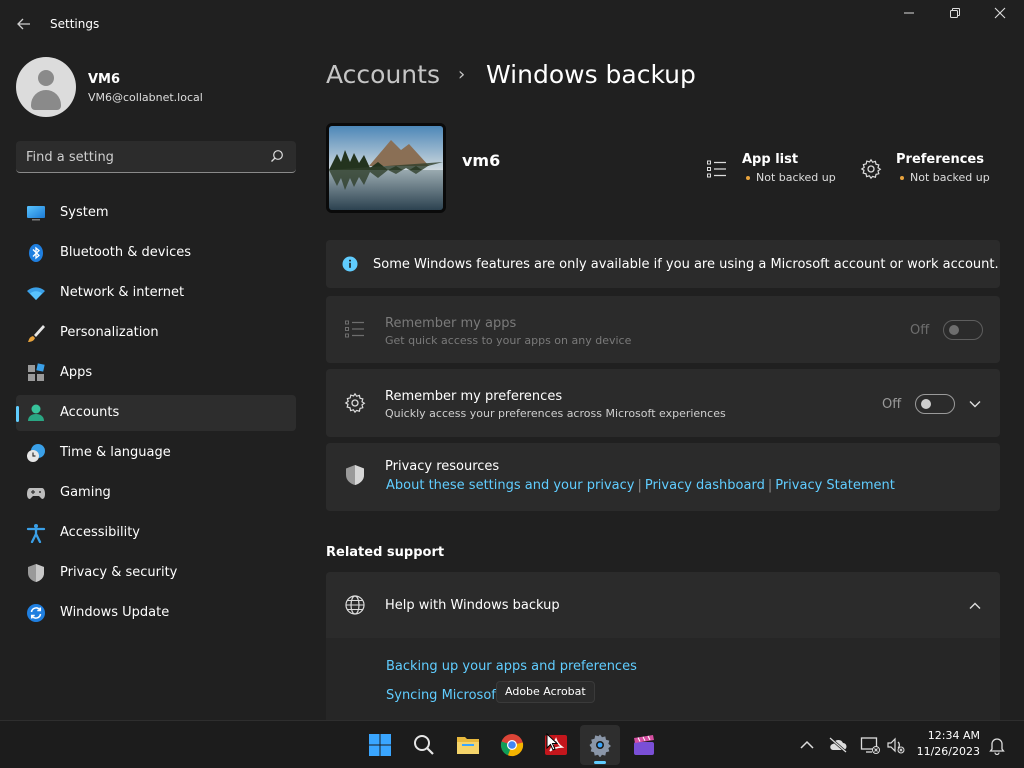  I want to click on help-windows-backup-title: Help with Windows backup, so click(472, 605).